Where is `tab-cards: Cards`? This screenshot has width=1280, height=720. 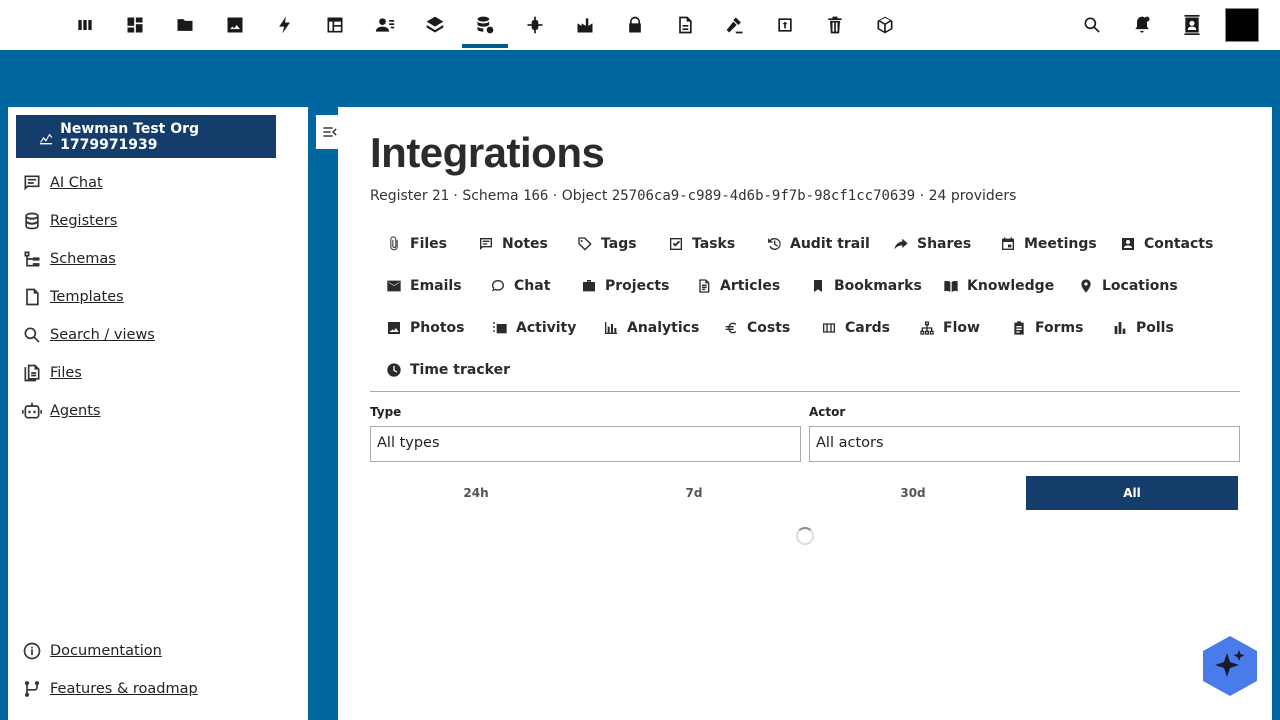 tab-cards: Cards is located at coordinates (855, 328).